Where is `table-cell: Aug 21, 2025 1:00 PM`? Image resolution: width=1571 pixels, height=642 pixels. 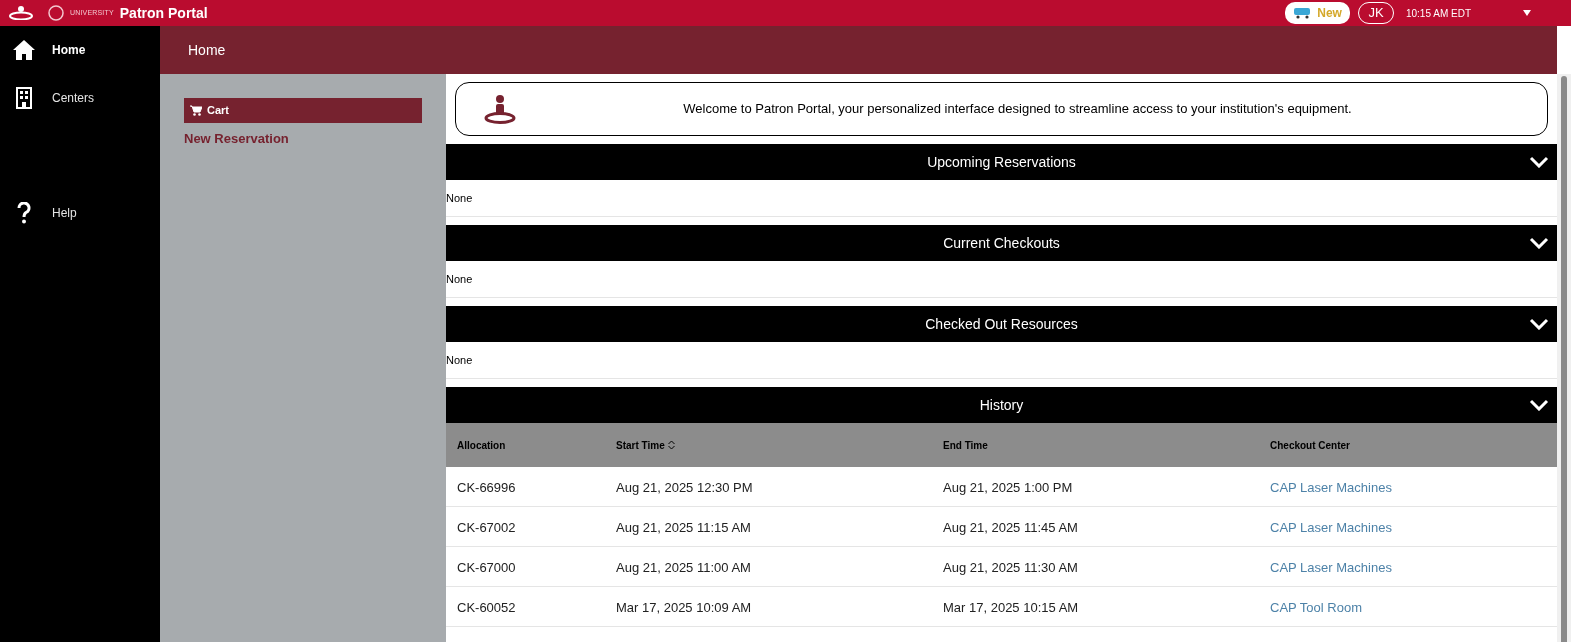 table-cell: Aug 21, 2025 1:00 PM is located at coordinates (1008, 487).